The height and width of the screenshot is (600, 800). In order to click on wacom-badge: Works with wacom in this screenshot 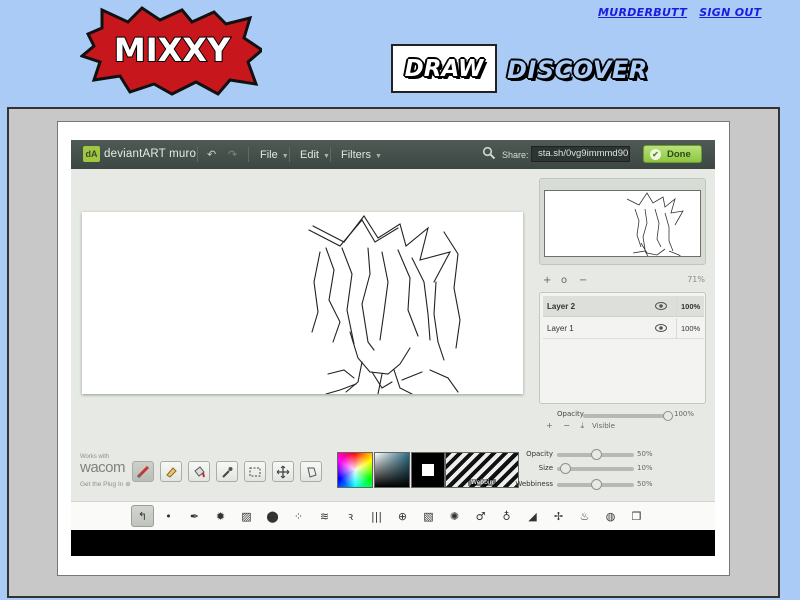, I will do `click(103, 465)`.